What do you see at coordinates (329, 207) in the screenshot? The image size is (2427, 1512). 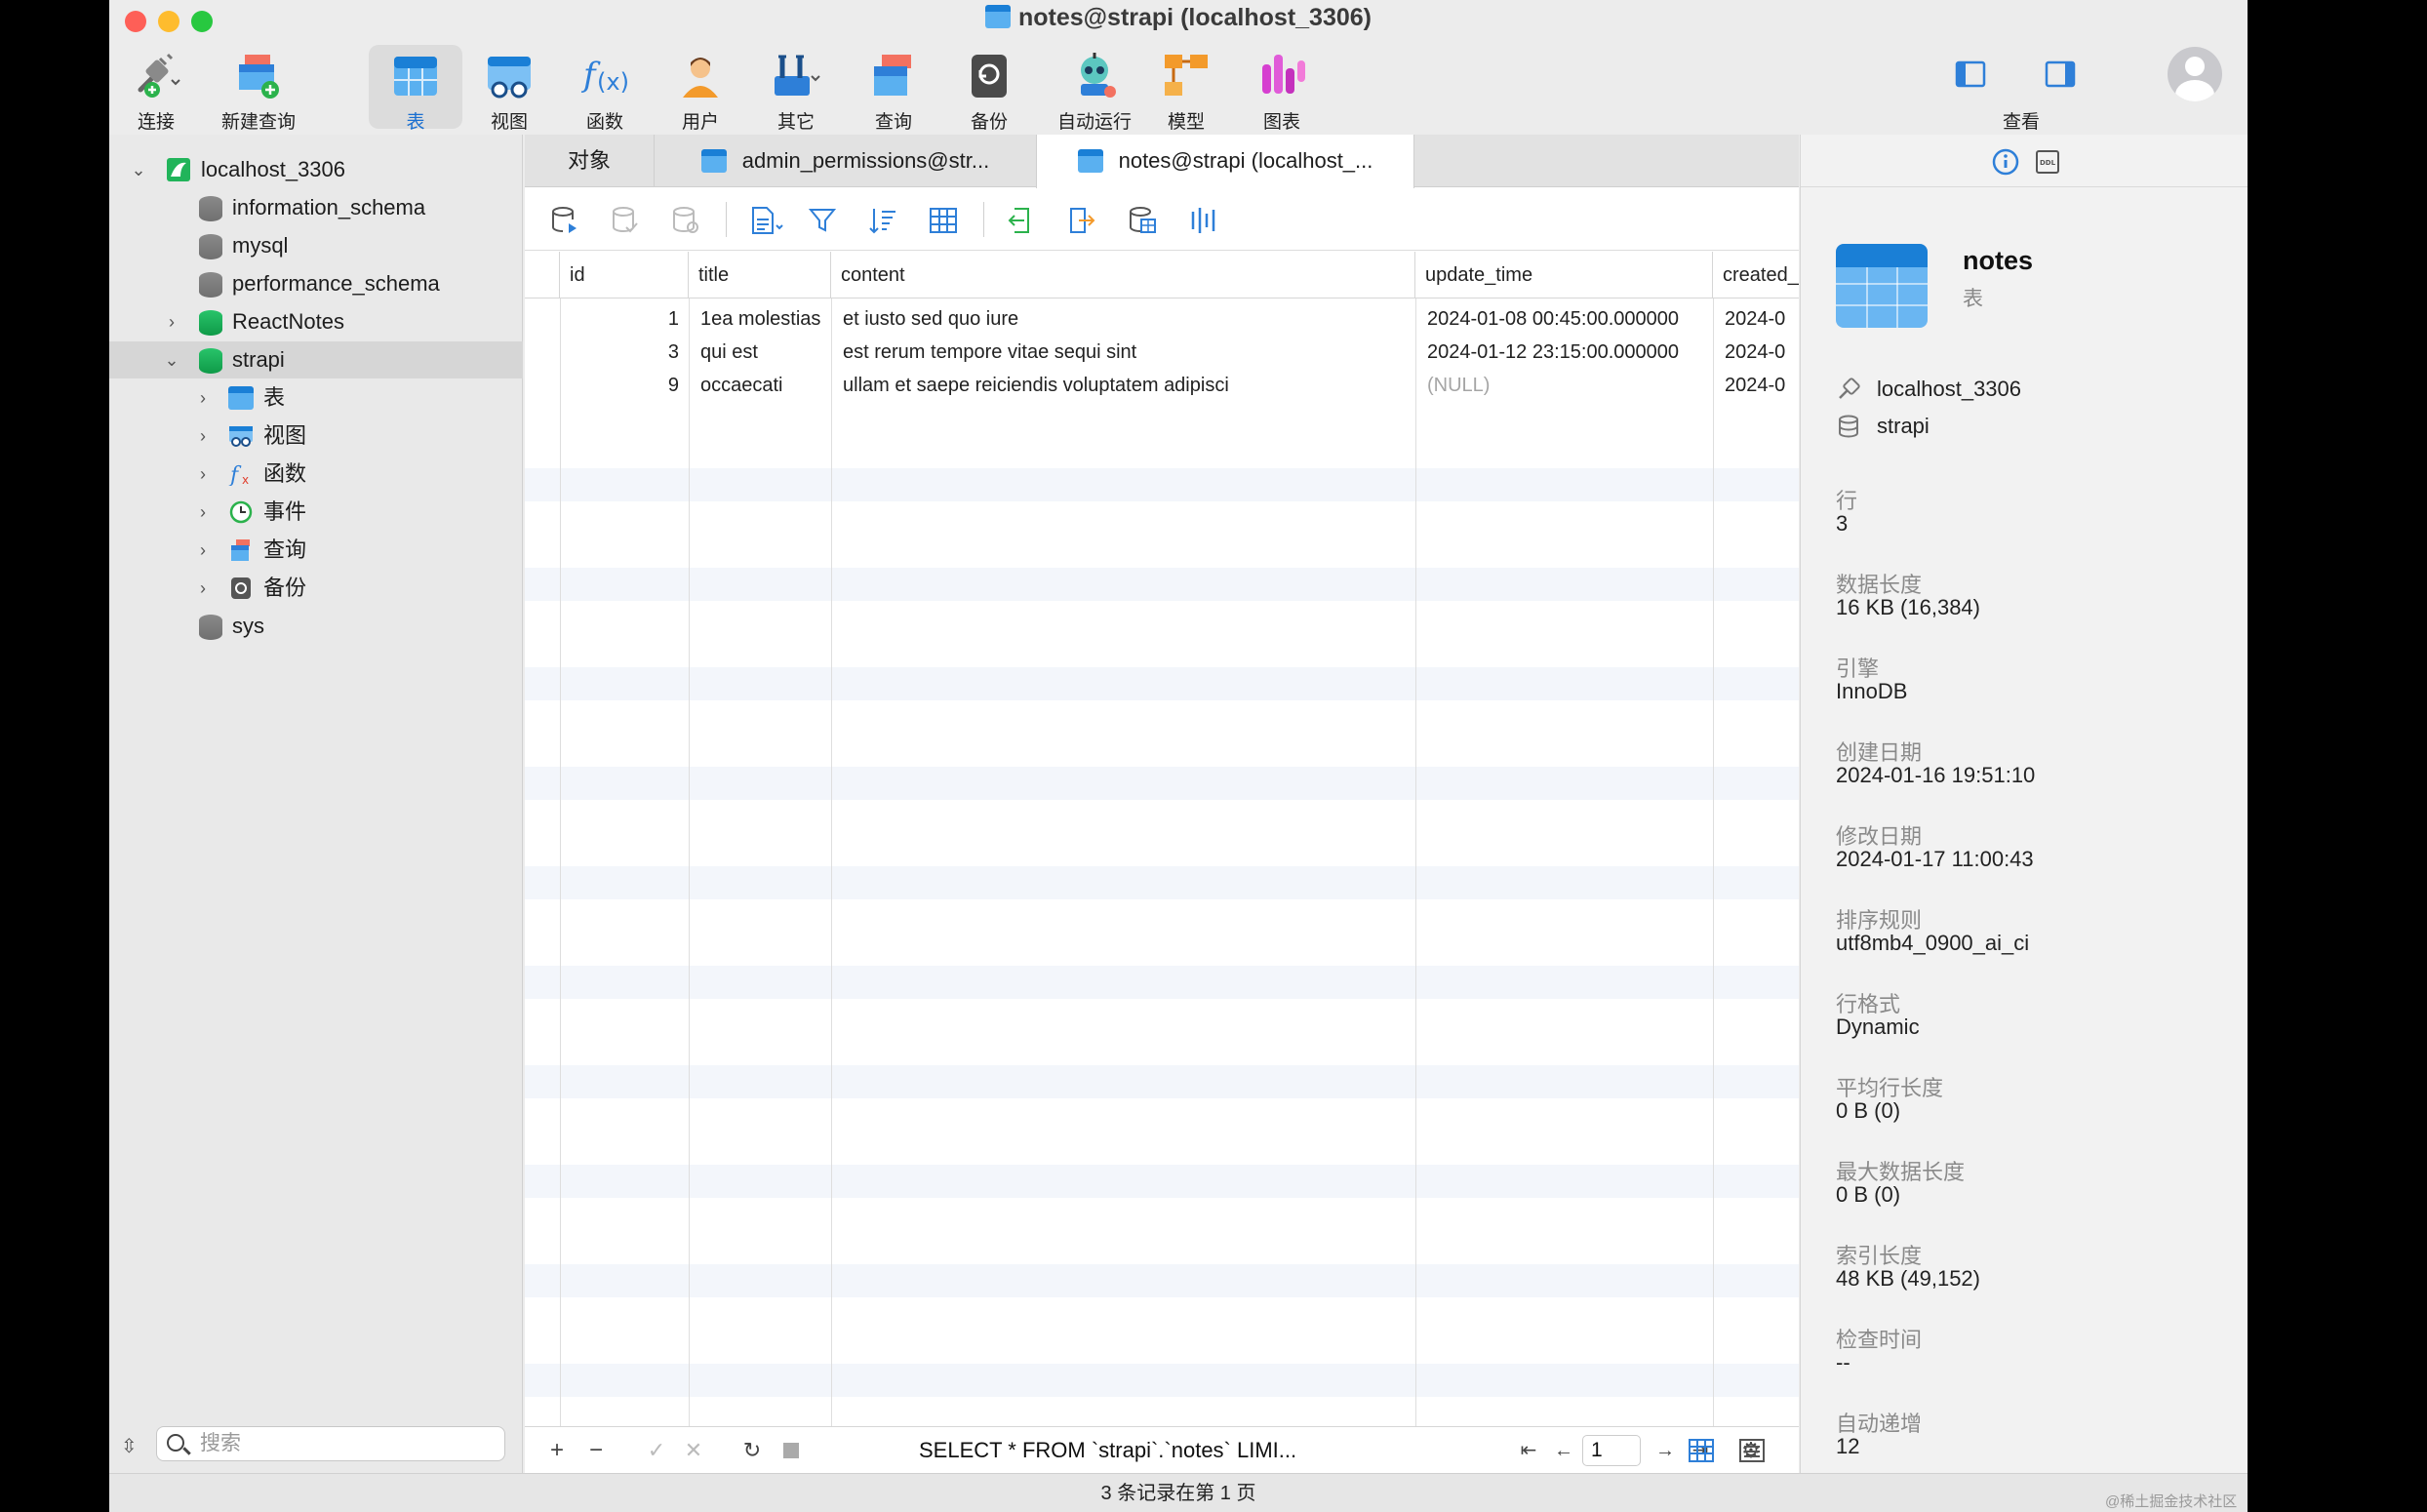 I see `tree-db-label: information_schema` at bounding box center [329, 207].